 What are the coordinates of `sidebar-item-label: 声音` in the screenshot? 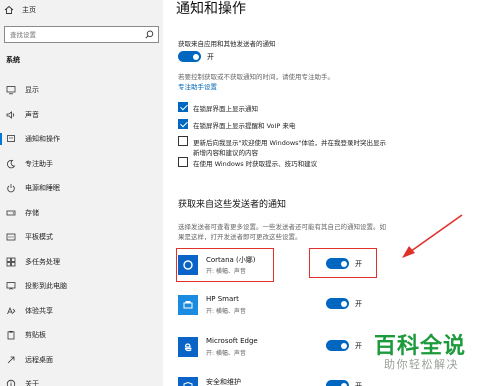 It's located at (32, 114).